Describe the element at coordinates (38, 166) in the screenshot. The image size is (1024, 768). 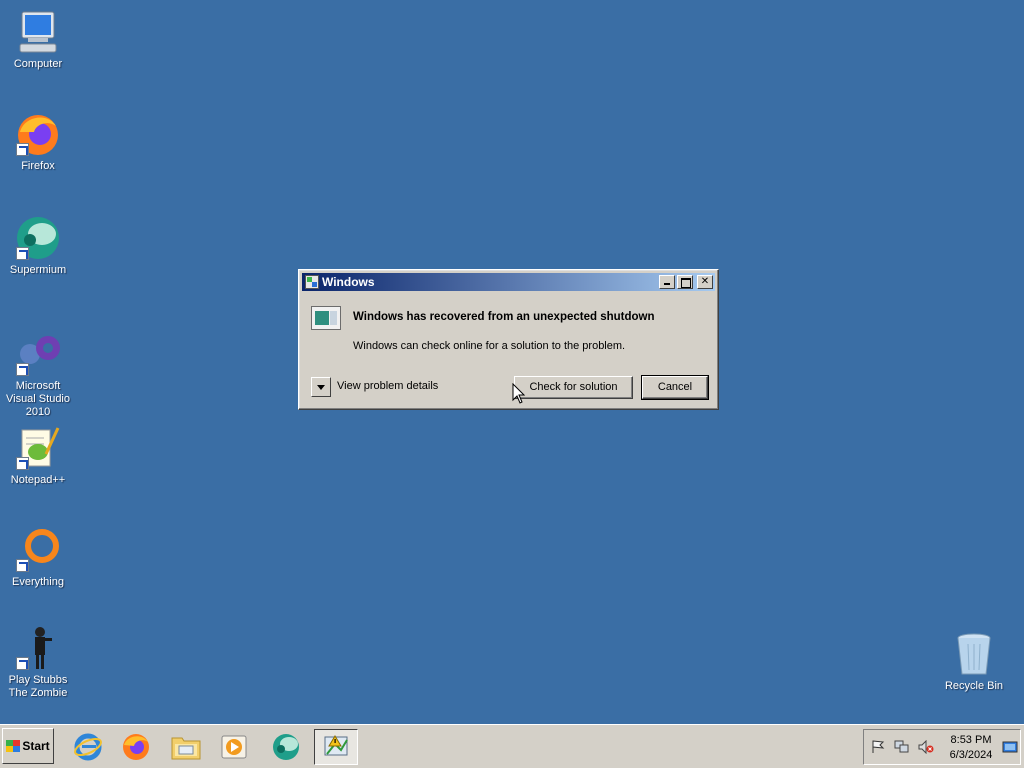
I see `desktop-icon-label: Firefox` at that location.